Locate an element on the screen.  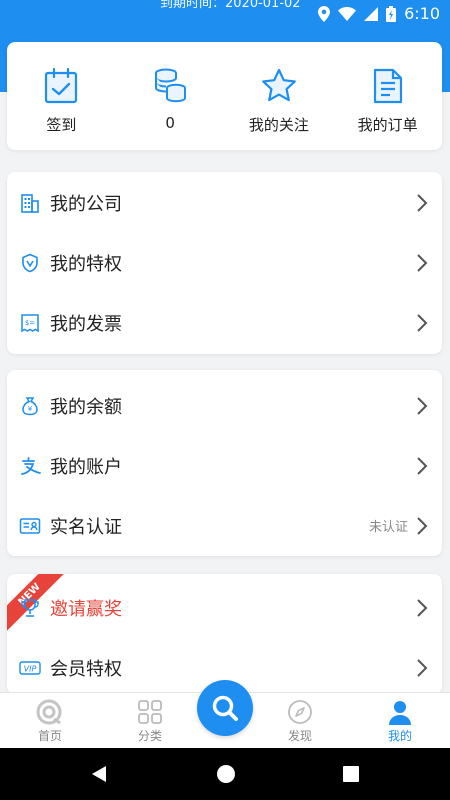
menu-item-real-name-verification: 实名认证 未认证 is located at coordinates (224, 526).